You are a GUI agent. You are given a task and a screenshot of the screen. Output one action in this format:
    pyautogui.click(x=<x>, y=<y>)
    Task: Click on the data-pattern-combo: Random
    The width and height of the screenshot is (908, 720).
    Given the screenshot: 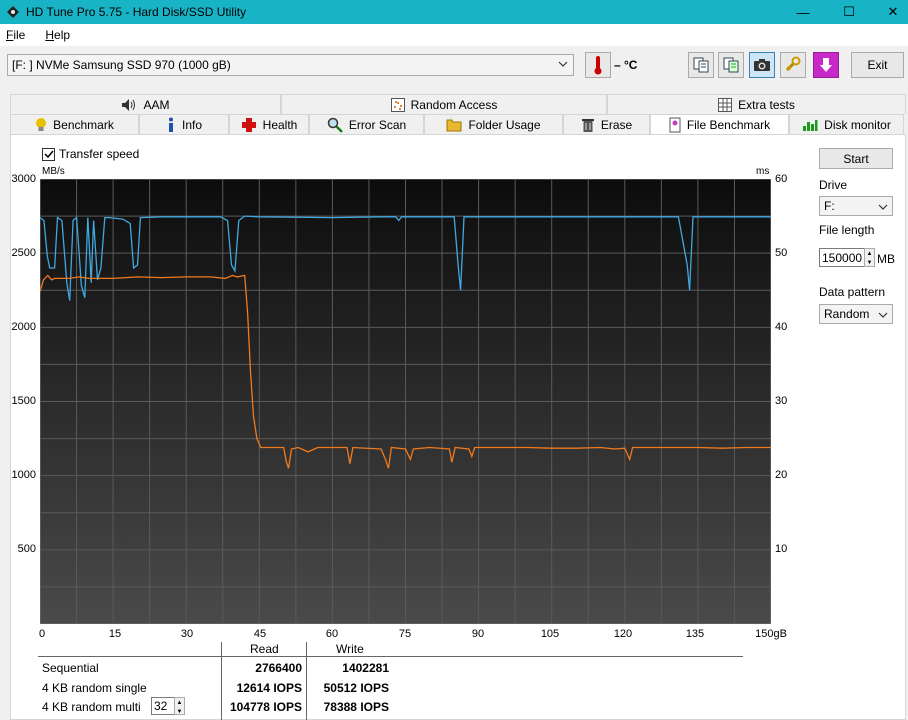 What is the action you would take?
    pyautogui.click(x=856, y=314)
    